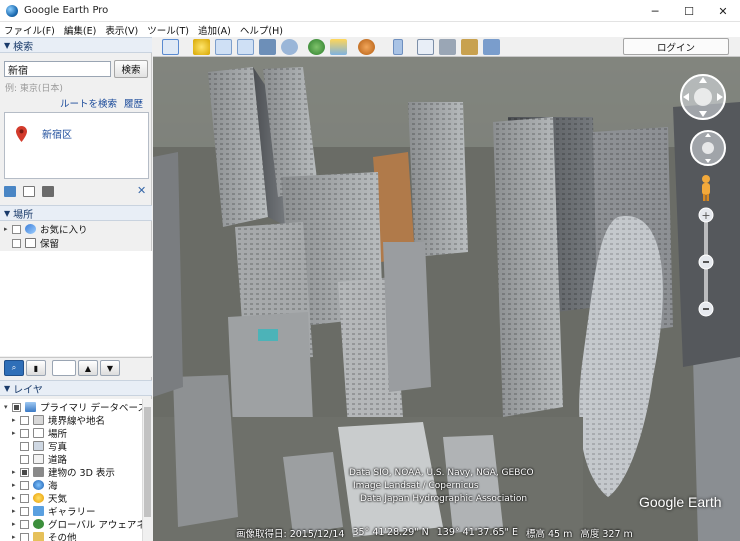 The height and width of the screenshot is (541, 740). I want to click on layer-item: ▸ 海, so click(35, 485).